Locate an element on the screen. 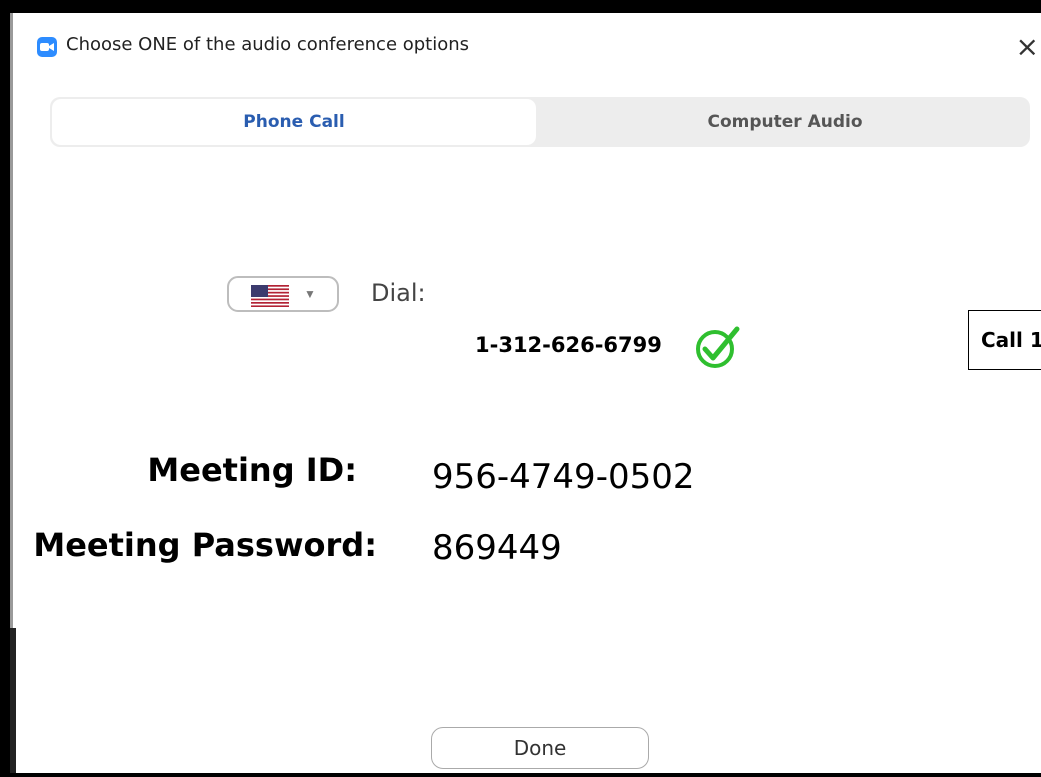  chevron-down-icon: ▼ is located at coordinates (310, 294).